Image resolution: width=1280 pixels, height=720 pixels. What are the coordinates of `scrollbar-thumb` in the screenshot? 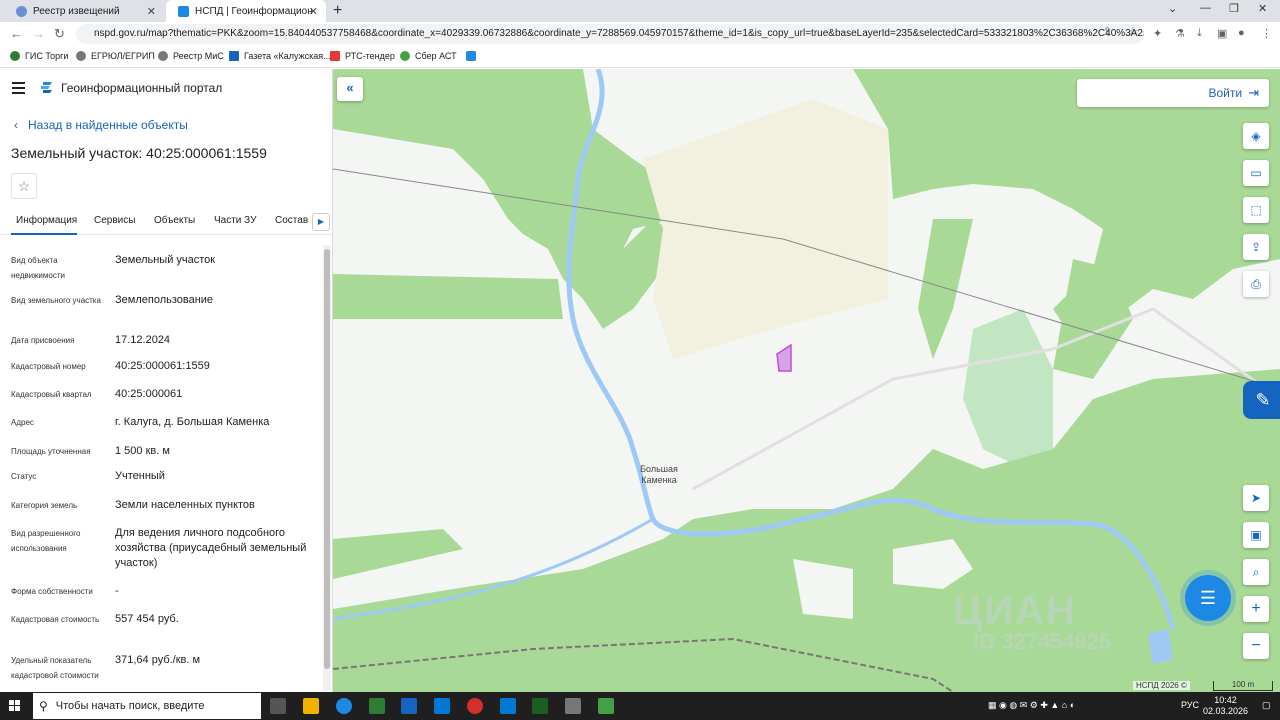 It's located at (327, 459).